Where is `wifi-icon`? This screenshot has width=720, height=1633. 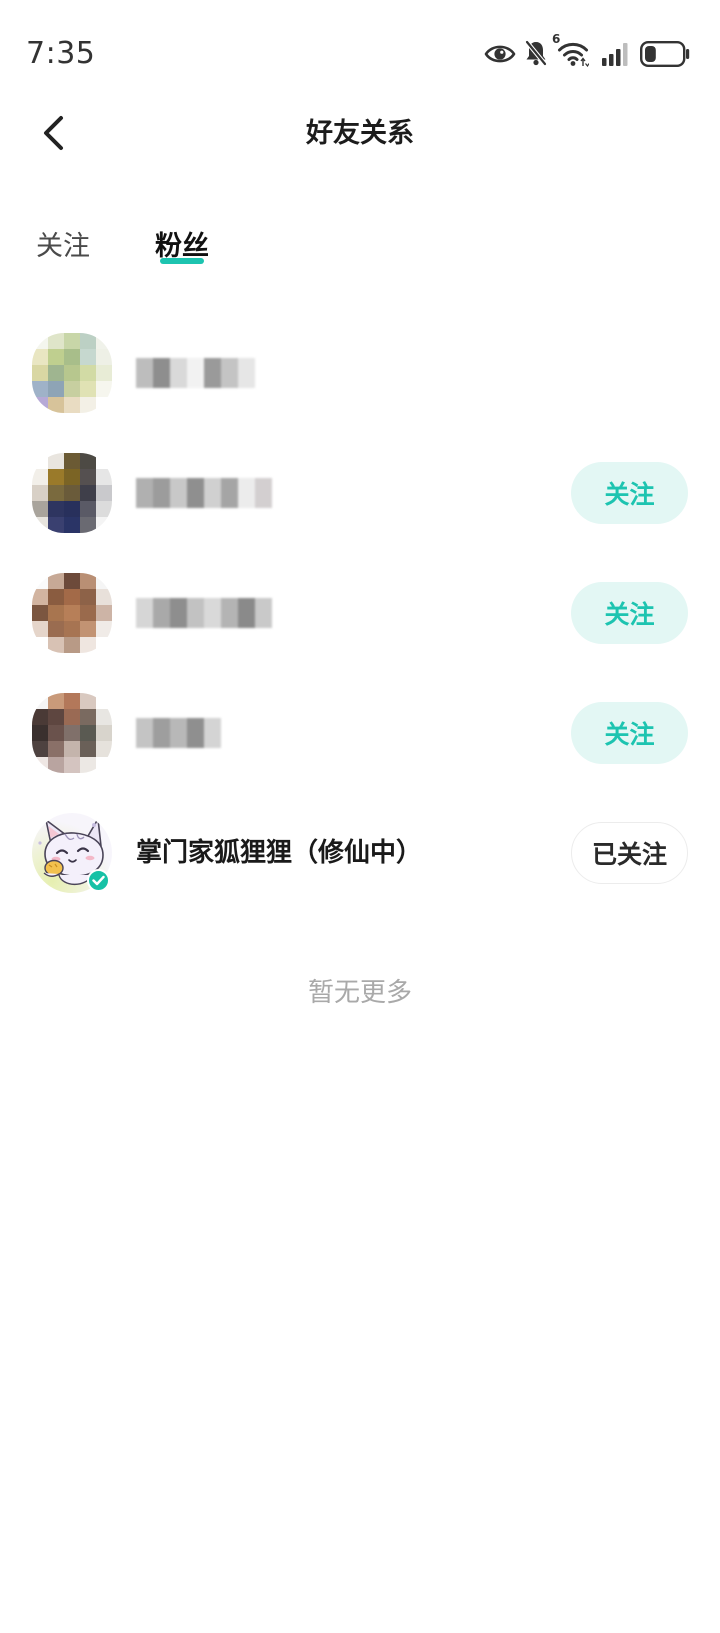 wifi-icon is located at coordinates (573, 53).